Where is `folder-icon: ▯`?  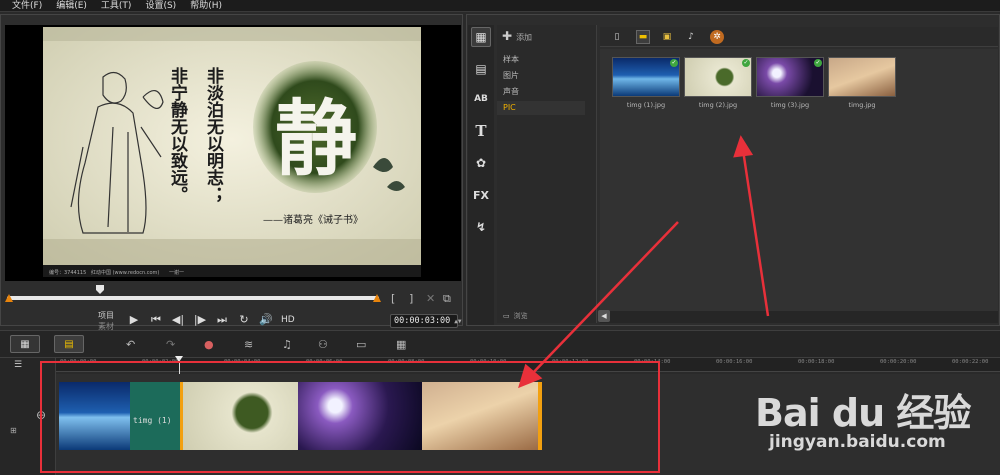 folder-icon: ▯ is located at coordinates (617, 37).